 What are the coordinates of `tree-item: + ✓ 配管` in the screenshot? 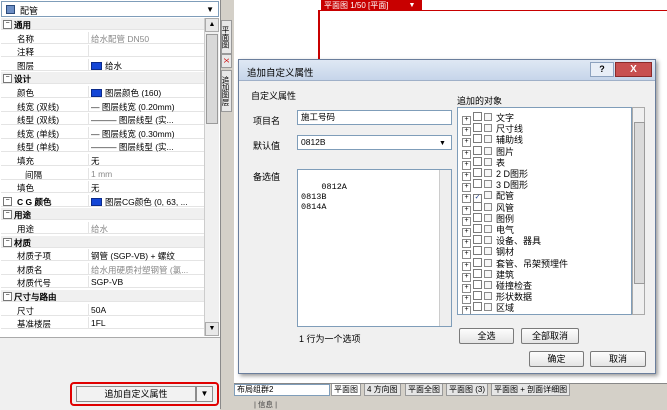 It's located at (488, 196).